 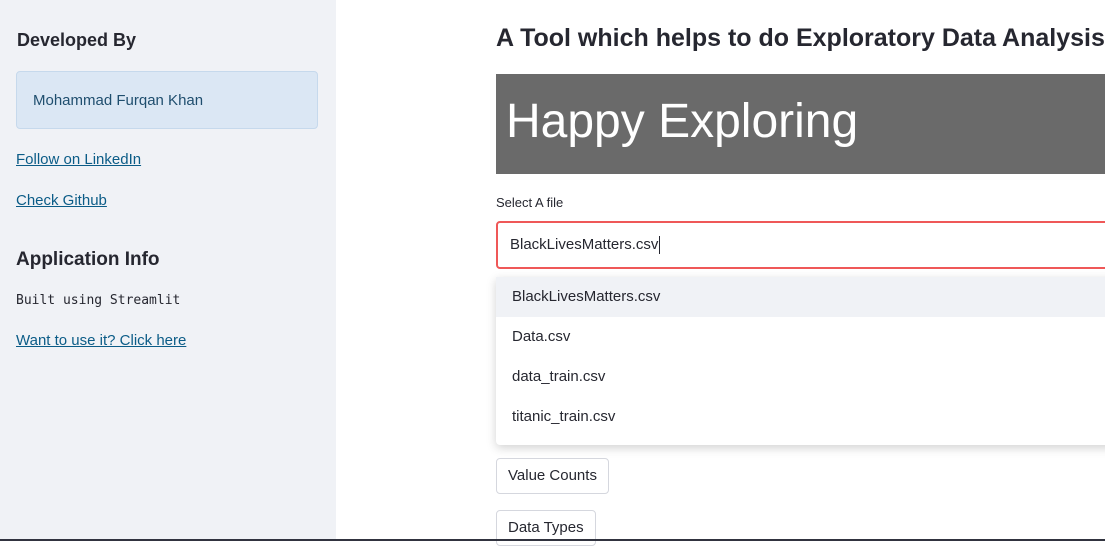 I want to click on value-counts-button: Value Counts, so click(x=552, y=476).